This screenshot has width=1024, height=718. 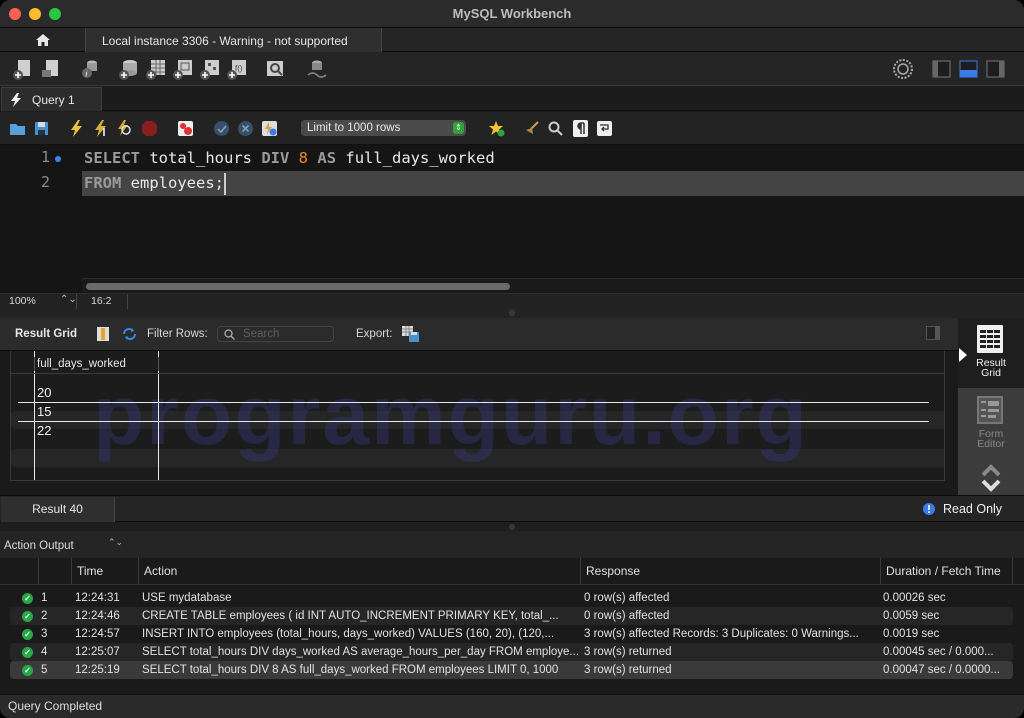 I want to click on home-icon, so click(x=42, y=40).